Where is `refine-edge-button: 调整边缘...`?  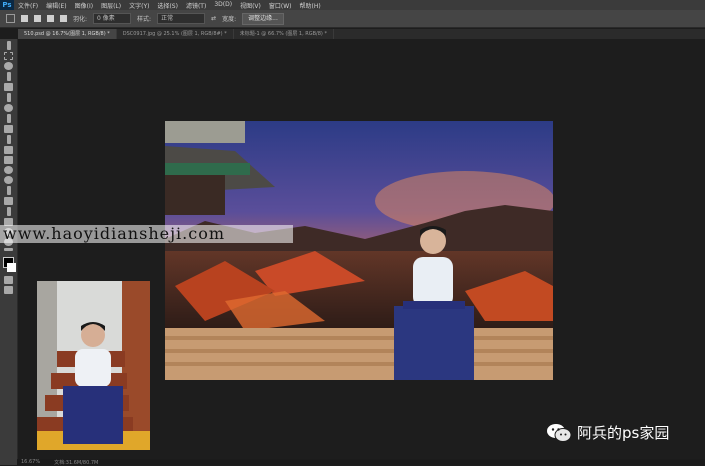
refine-edge-button: 调整边缘... is located at coordinates (263, 18).